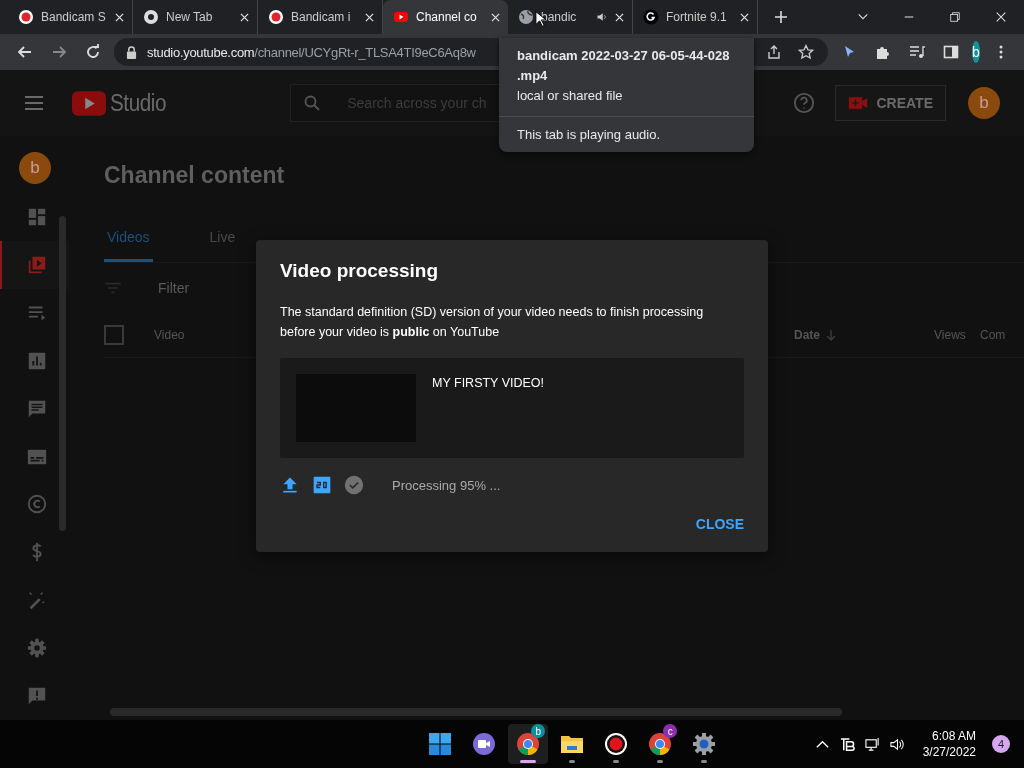 The height and width of the screenshot is (768, 1024). I want to click on tab-title: Fortnite 9.1, so click(697, 17).